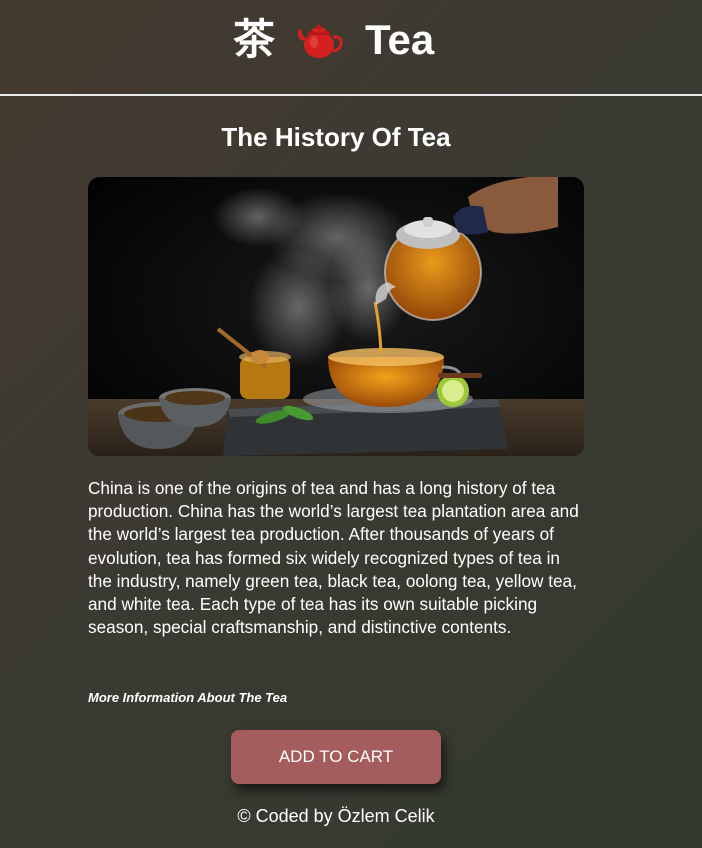 This screenshot has height=848, width=702. What do you see at coordinates (320, 41) in the screenshot?
I see `teapot-icon` at bounding box center [320, 41].